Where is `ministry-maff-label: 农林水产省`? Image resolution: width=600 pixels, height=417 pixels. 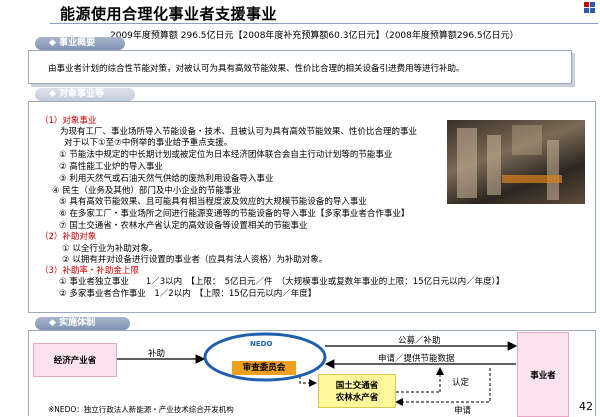 ministry-maff-label: 农林水产省 is located at coordinates (357, 398).